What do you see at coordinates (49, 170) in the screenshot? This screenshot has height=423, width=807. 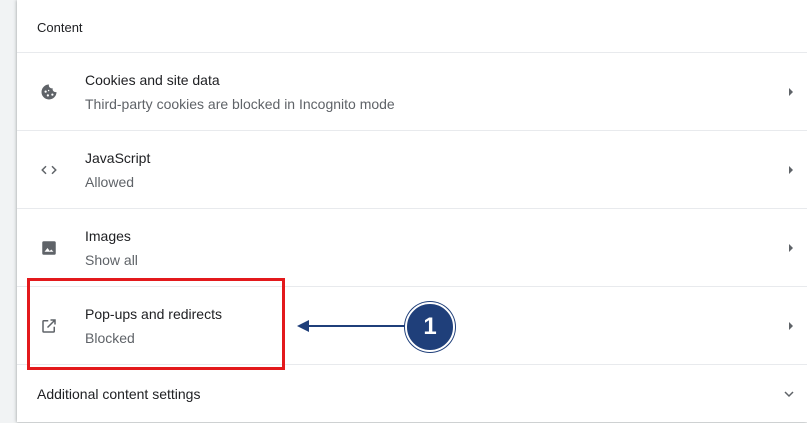 I see `code-icon` at bounding box center [49, 170].